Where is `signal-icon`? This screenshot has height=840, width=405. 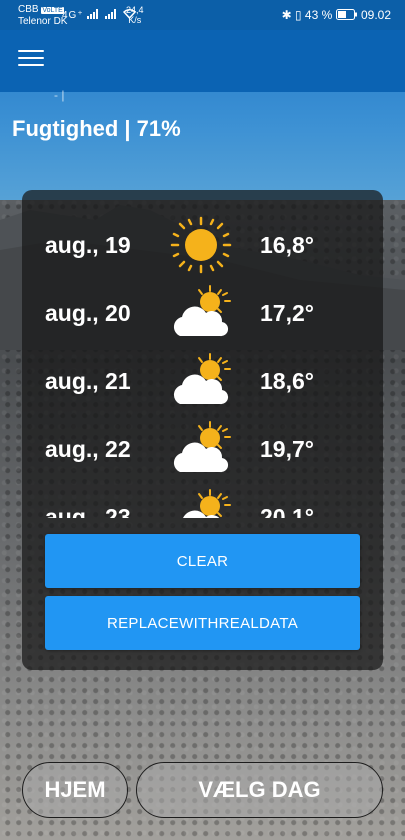
signal-icon is located at coordinates (93, 14).